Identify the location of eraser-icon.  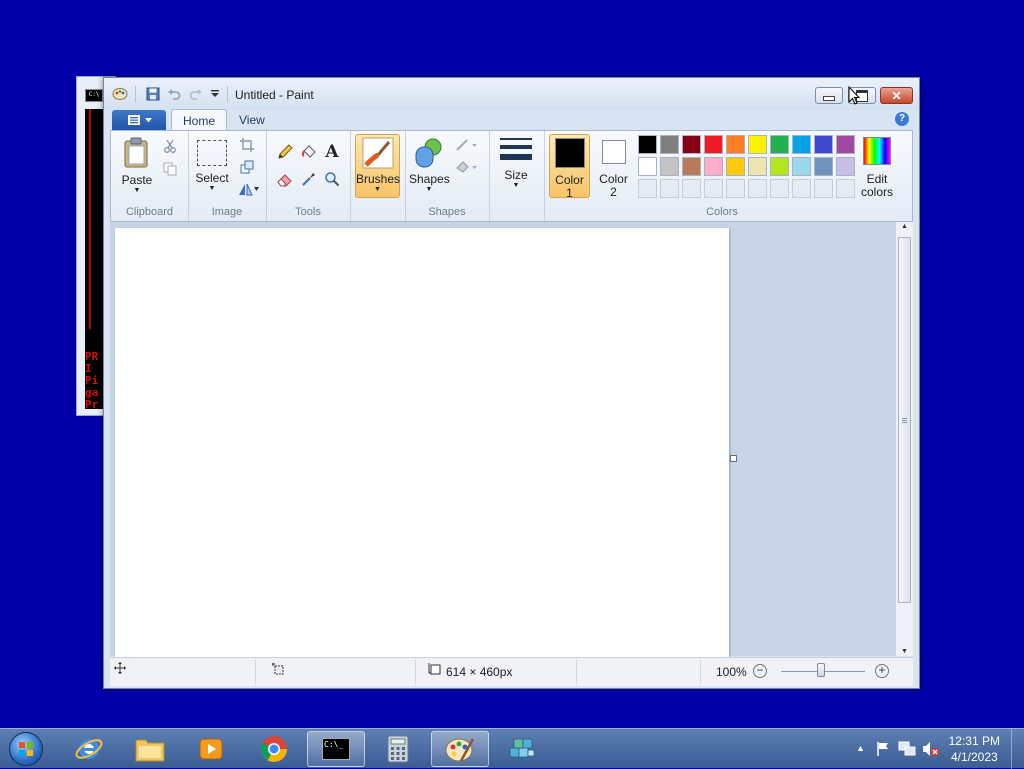
(285, 179).